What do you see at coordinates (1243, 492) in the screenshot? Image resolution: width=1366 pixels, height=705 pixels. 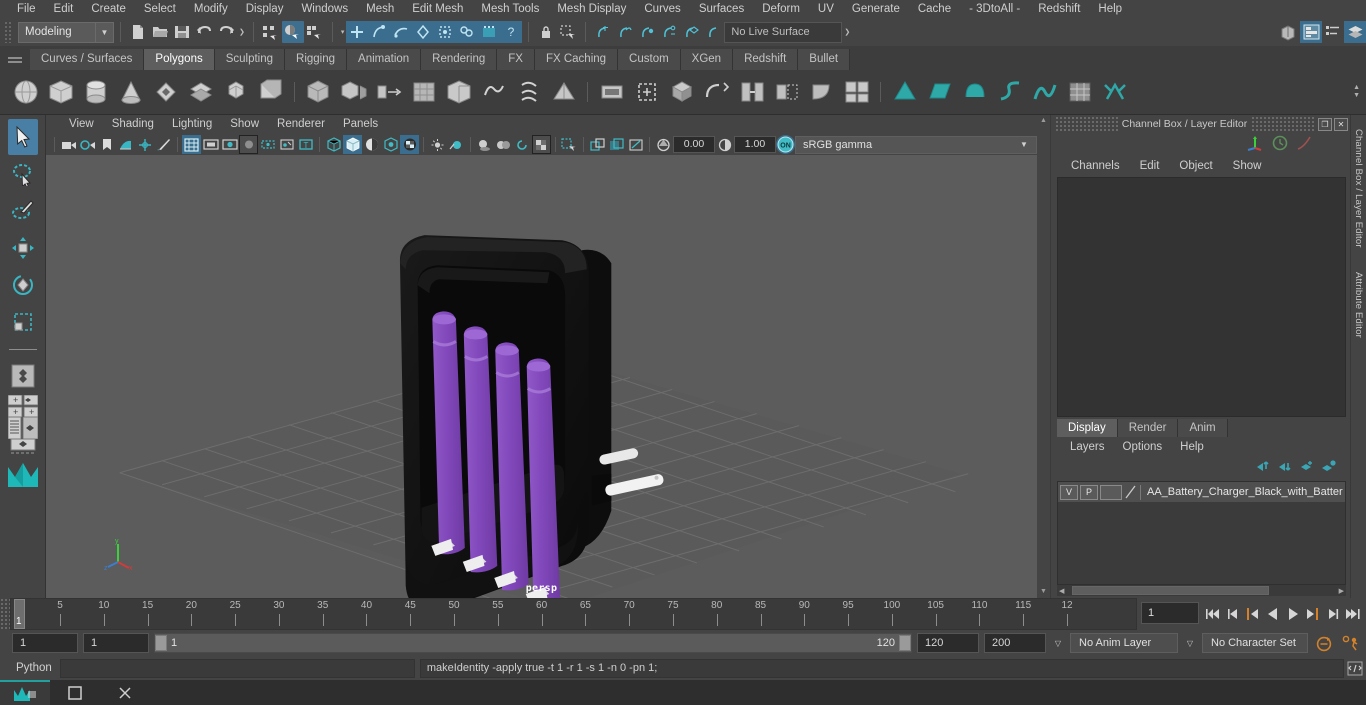 I see `layer-name: AA_Battery_Charger_Black_with_Batter` at bounding box center [1243, 492].